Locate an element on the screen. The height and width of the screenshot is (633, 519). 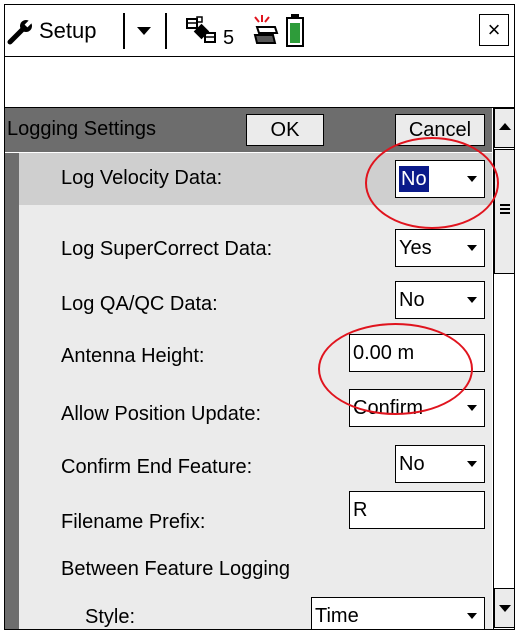
arrow-up-icon is located at coordinates (505, 126).